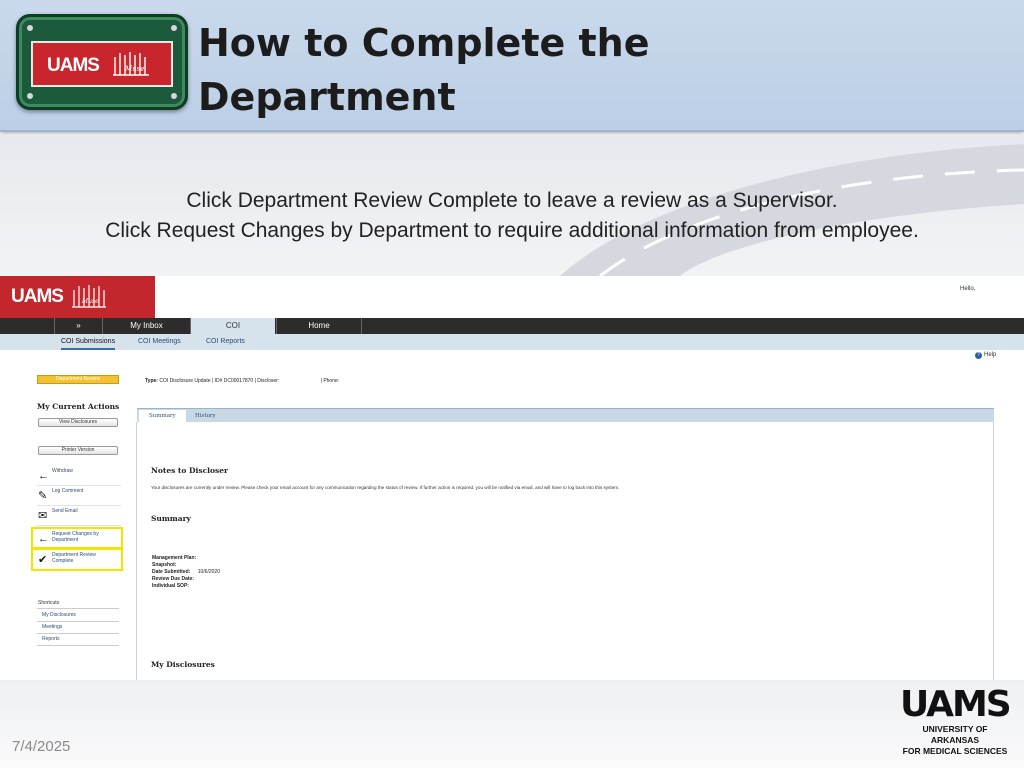 Image resolution: width=1024 pixels, height=768 pixels. I want to click on field-management-plan: Management Plan:, so click(174, 558).